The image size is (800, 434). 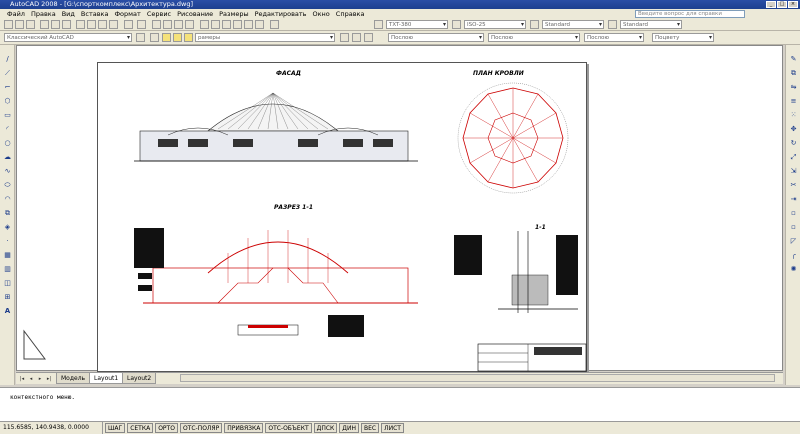 What do you see at coordinates (793, 87) in the screenshot?
I see `mirror-icon: ⇋` at bounding box center [793, 87].